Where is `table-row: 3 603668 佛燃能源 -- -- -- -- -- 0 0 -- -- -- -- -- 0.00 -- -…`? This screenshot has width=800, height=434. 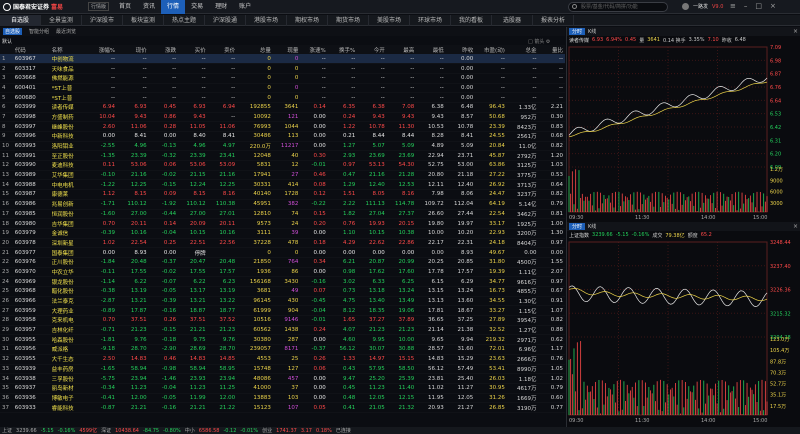
table-row: 3 603668 佛燃能源 -- -- -- -- -- 0 0 -- -- -- -- -- 0.00 -- -… is located at coordinates (282, 78).